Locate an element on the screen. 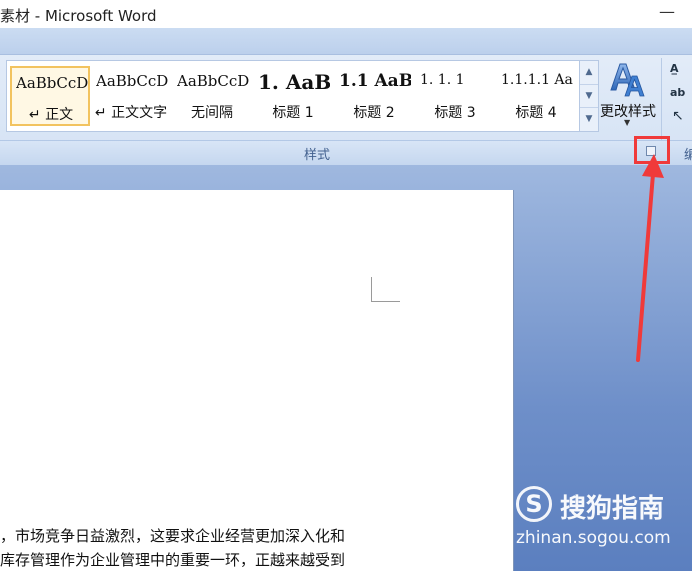 The height and width of the screenshot is (571, 692). select-icon: ↖ is located at coordinates (678, 116).